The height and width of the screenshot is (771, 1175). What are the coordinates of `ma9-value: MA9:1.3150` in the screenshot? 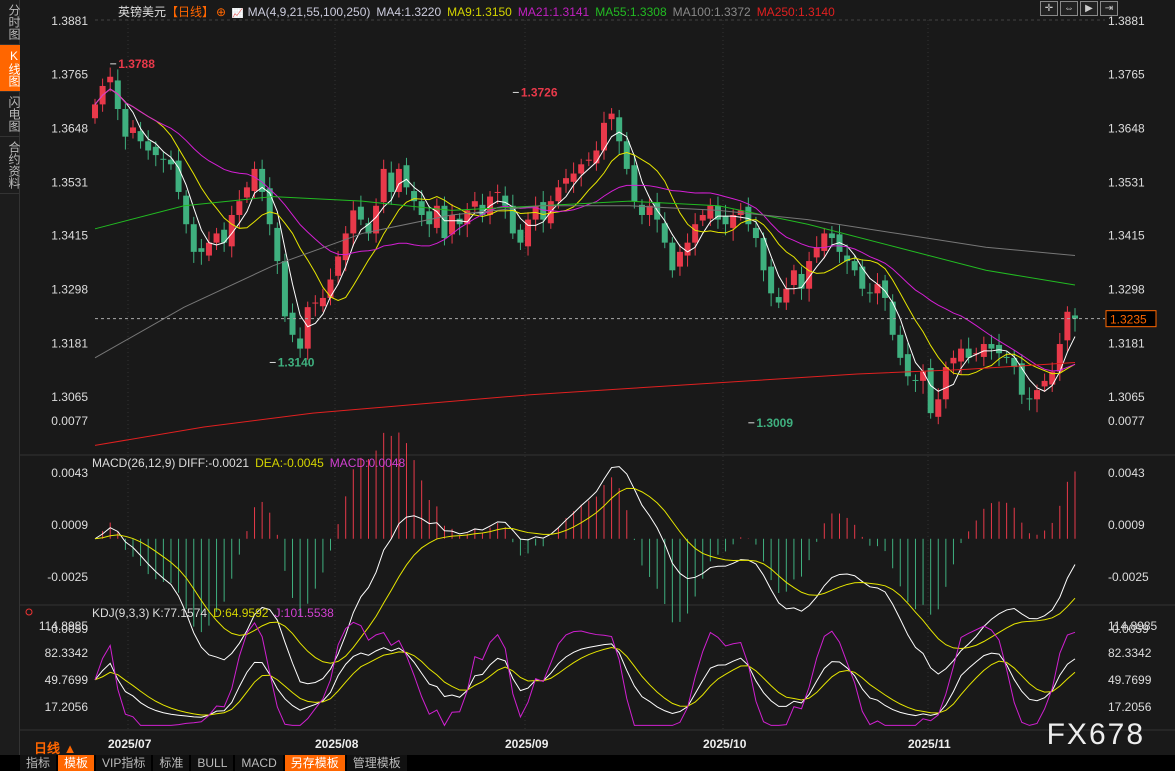 It's located at (479, 12).